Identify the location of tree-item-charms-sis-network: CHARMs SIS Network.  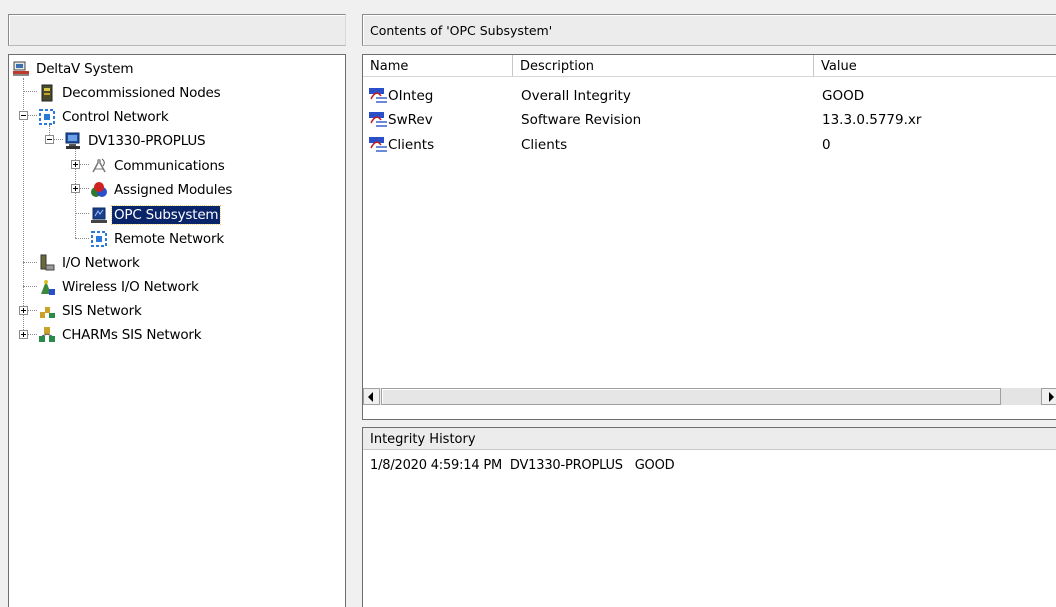
(120, 335).